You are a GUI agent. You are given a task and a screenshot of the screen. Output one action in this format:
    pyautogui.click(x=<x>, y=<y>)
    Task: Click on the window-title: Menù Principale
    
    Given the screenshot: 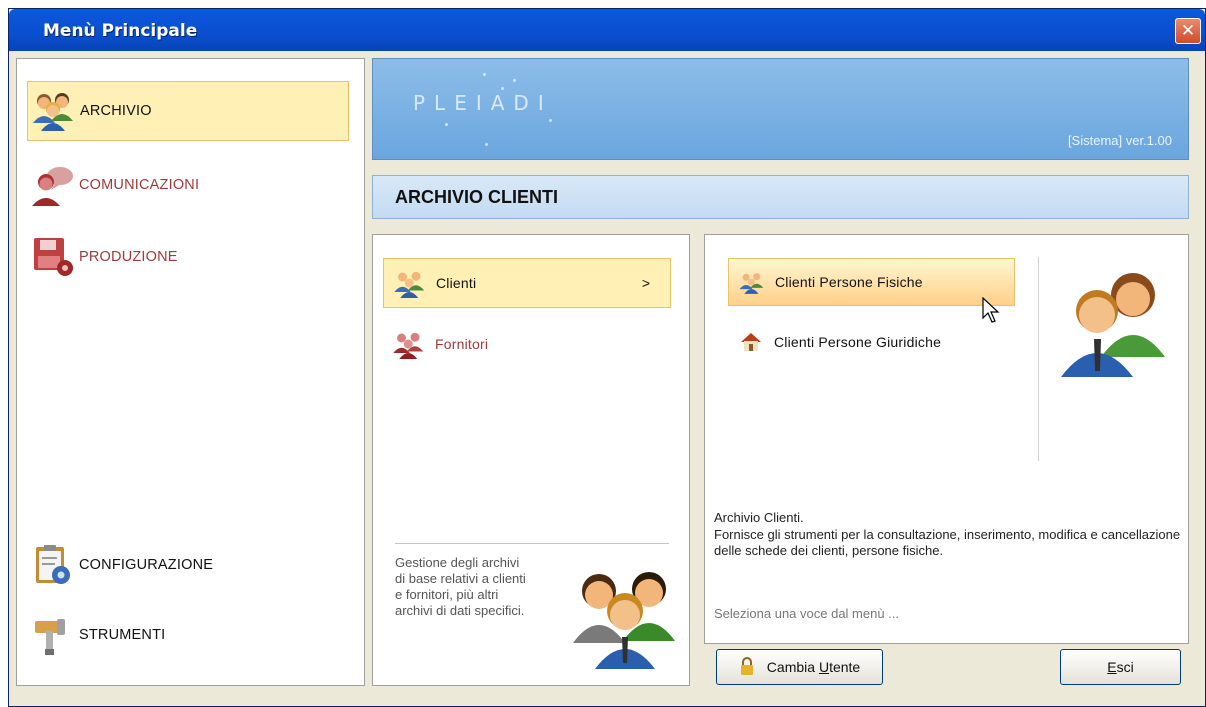 What is the action you would take?
    pyautogui.click(x=120, y=31)
    